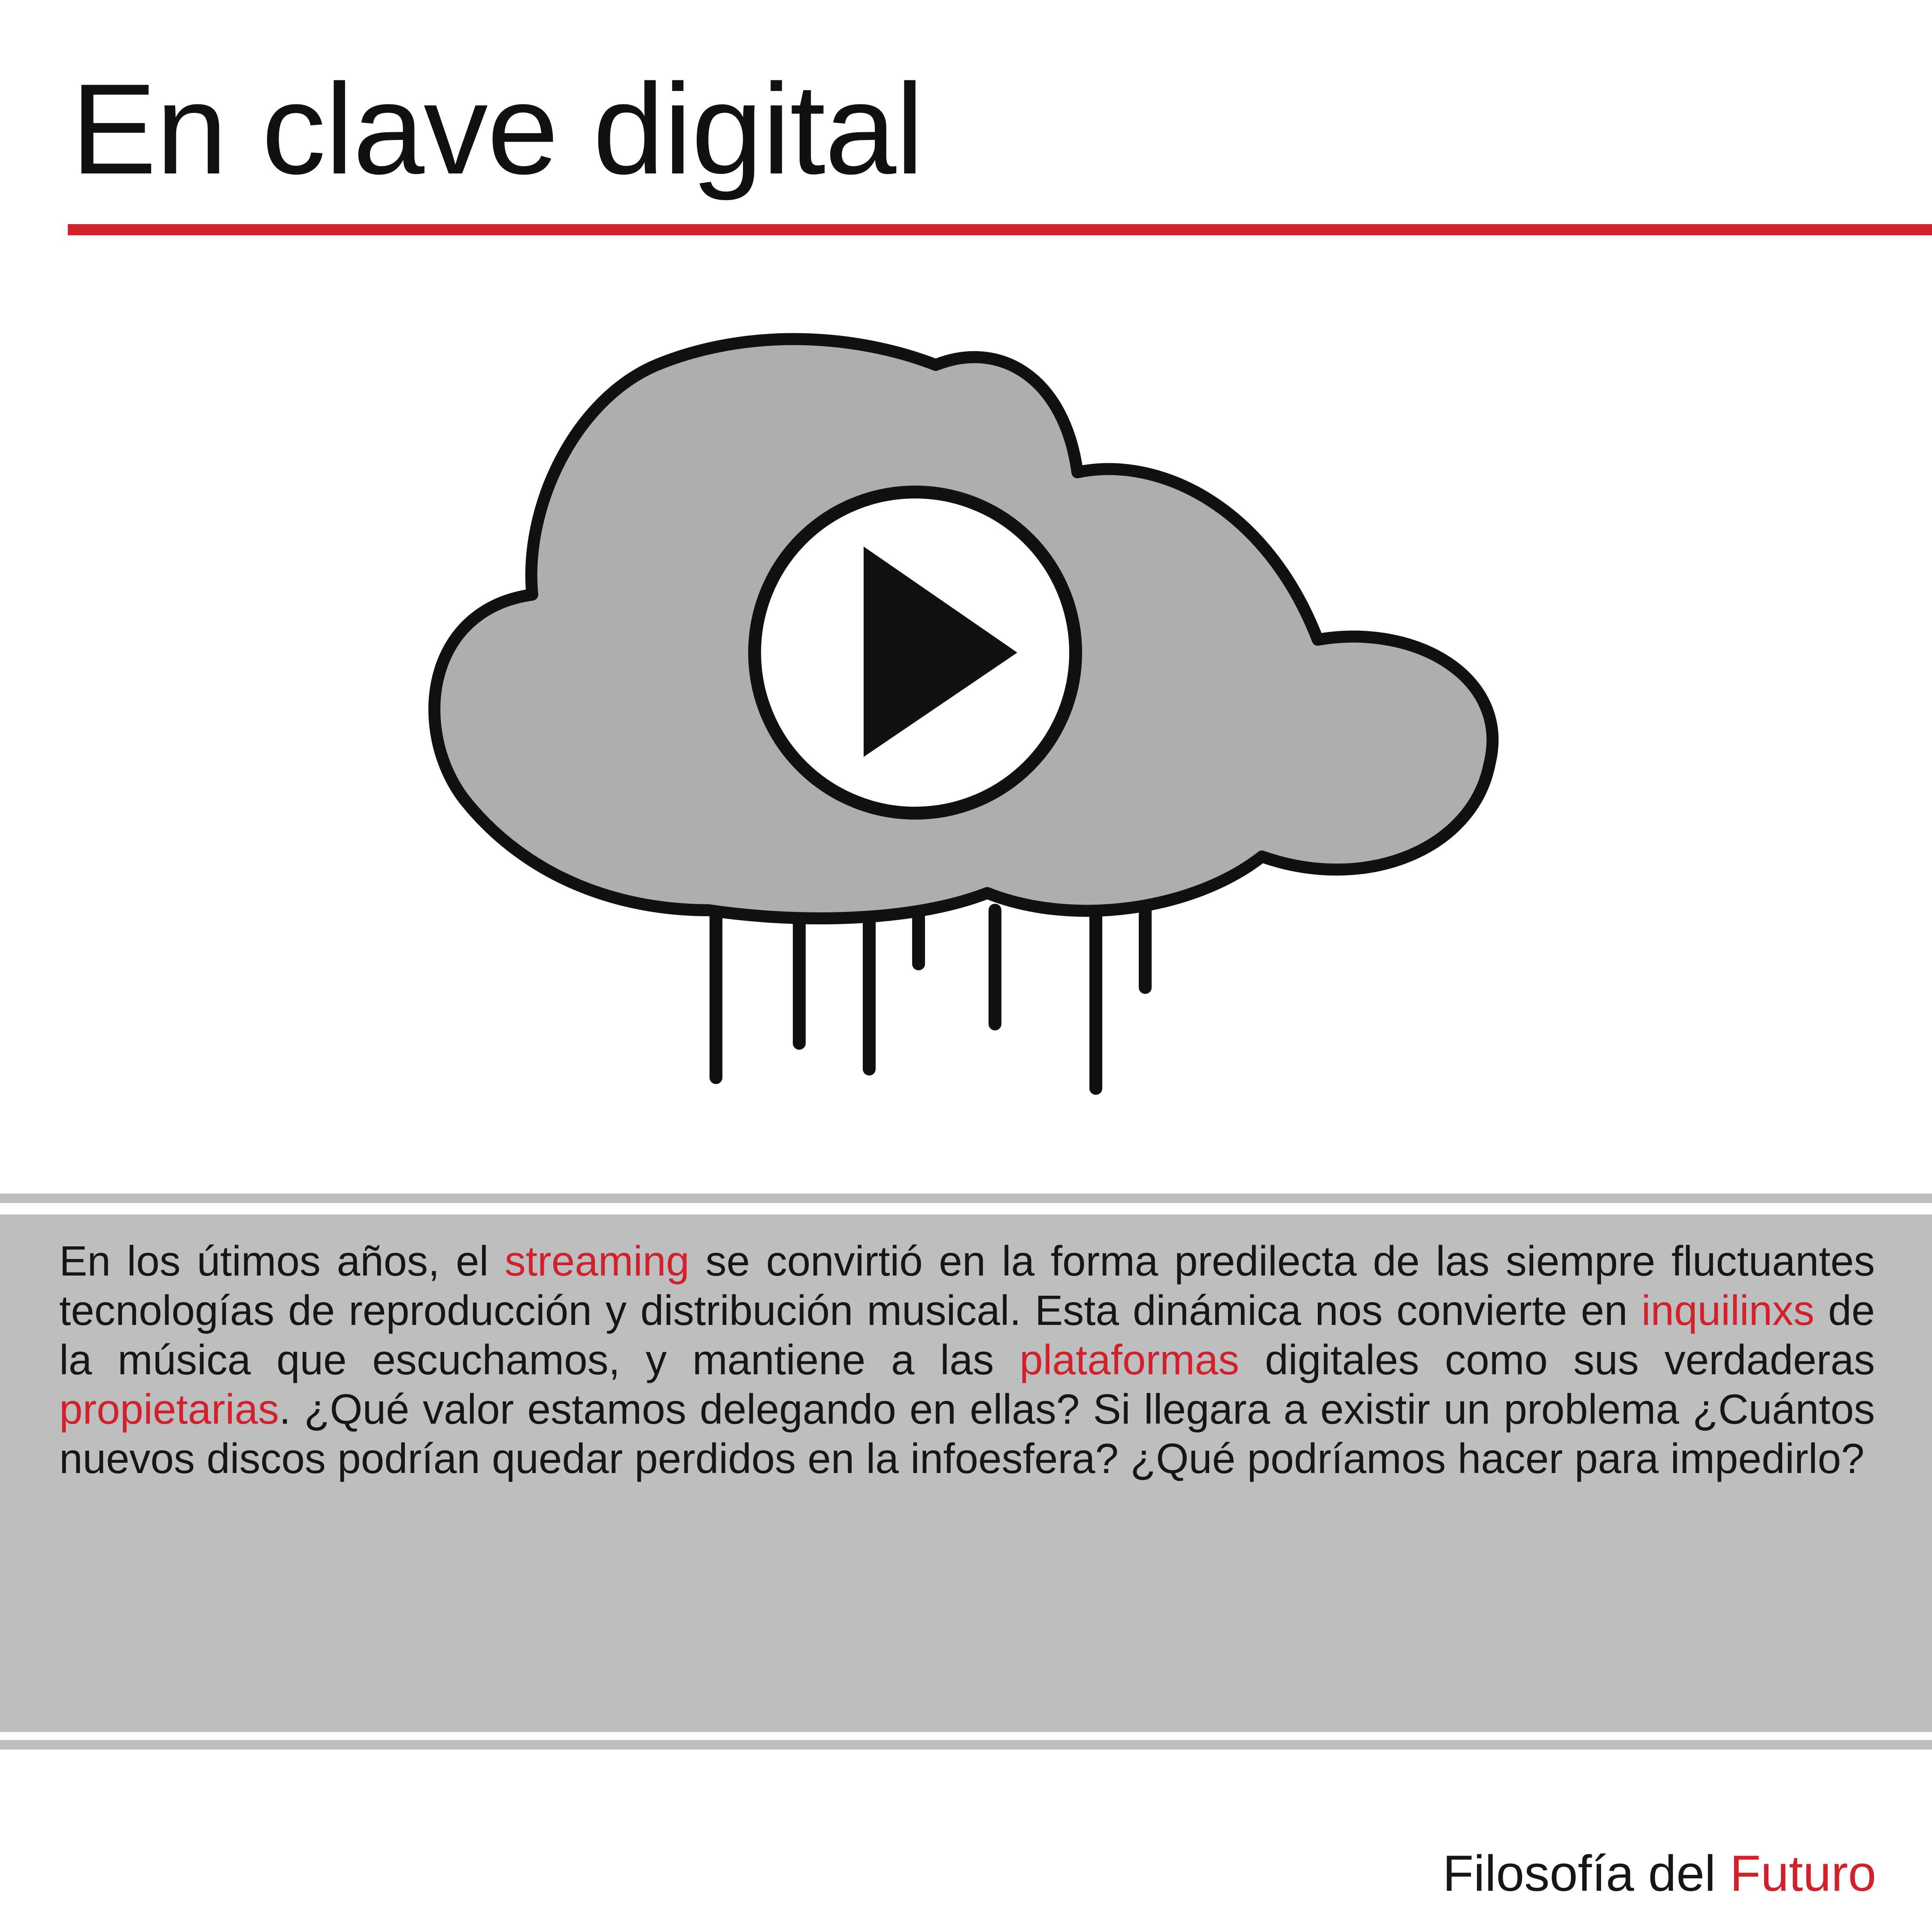 This screenshot has width=1932, height=1932. What do you see at coordinates (282, 1261) in the screenshot?
I see `body-segment: En los útimos años, el` at bounding box center [282, 1261].